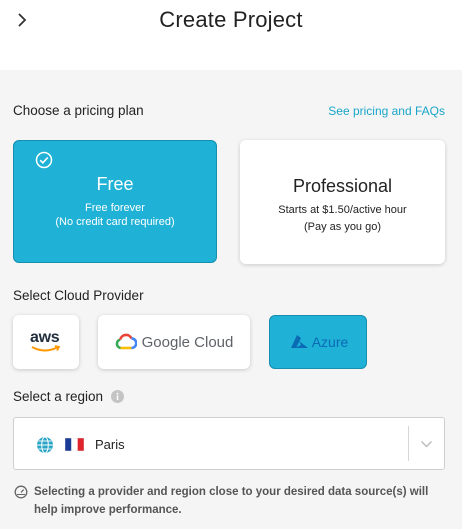 Image resolution: width=462 pixels, height=529 pixels. What do you see at coordinates (231, 19) in the screenshot?
I see `page-title: Create Project` at bounding box center [231, 19].